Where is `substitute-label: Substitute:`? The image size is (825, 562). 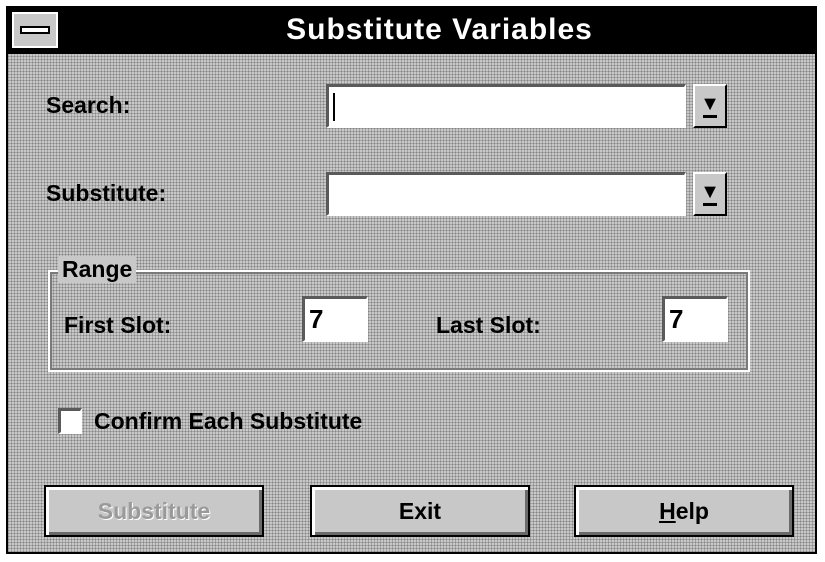
substitute-label: Substitute: is located at coordinates (106, 193).